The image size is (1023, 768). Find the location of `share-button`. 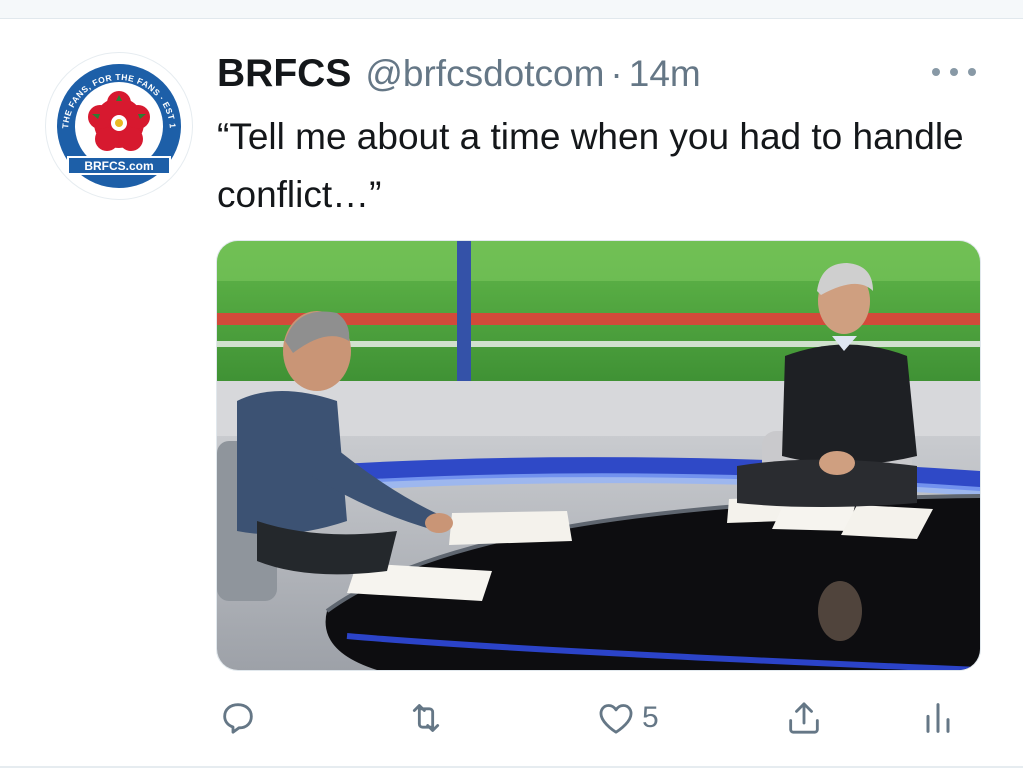

share-button is located at coordinates (804, 718).